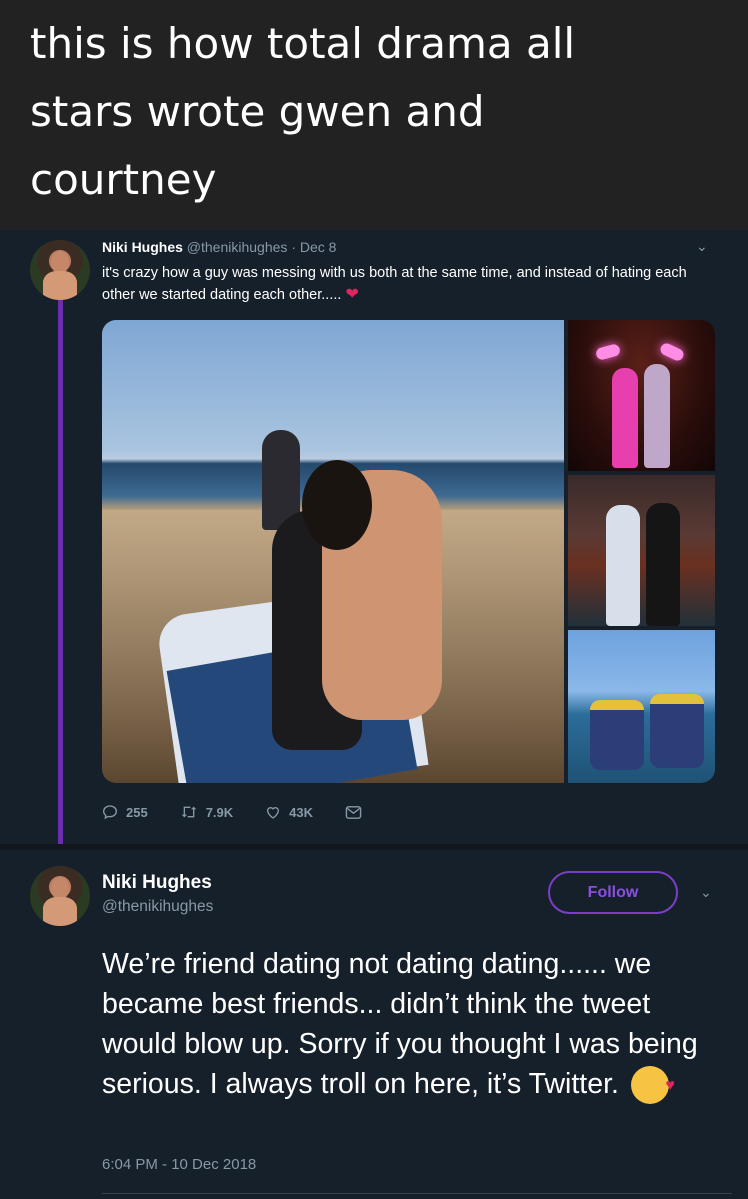  Describe the element at coordinates (273, 813) in the screenshot. I see `heart-icon` at that location.